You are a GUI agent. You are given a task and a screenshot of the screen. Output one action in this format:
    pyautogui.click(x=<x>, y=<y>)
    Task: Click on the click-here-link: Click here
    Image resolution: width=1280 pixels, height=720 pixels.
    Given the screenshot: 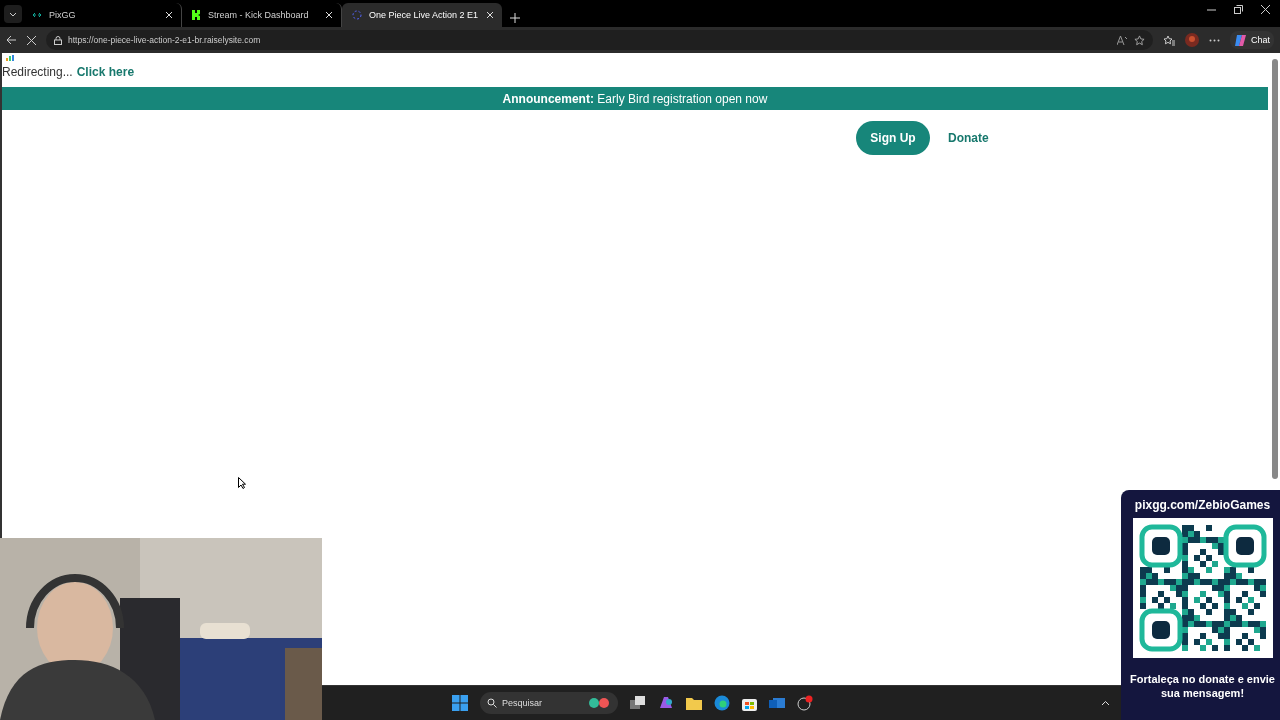 What is the action you would take?
    pyautogui.click(x=105, y=72)
    